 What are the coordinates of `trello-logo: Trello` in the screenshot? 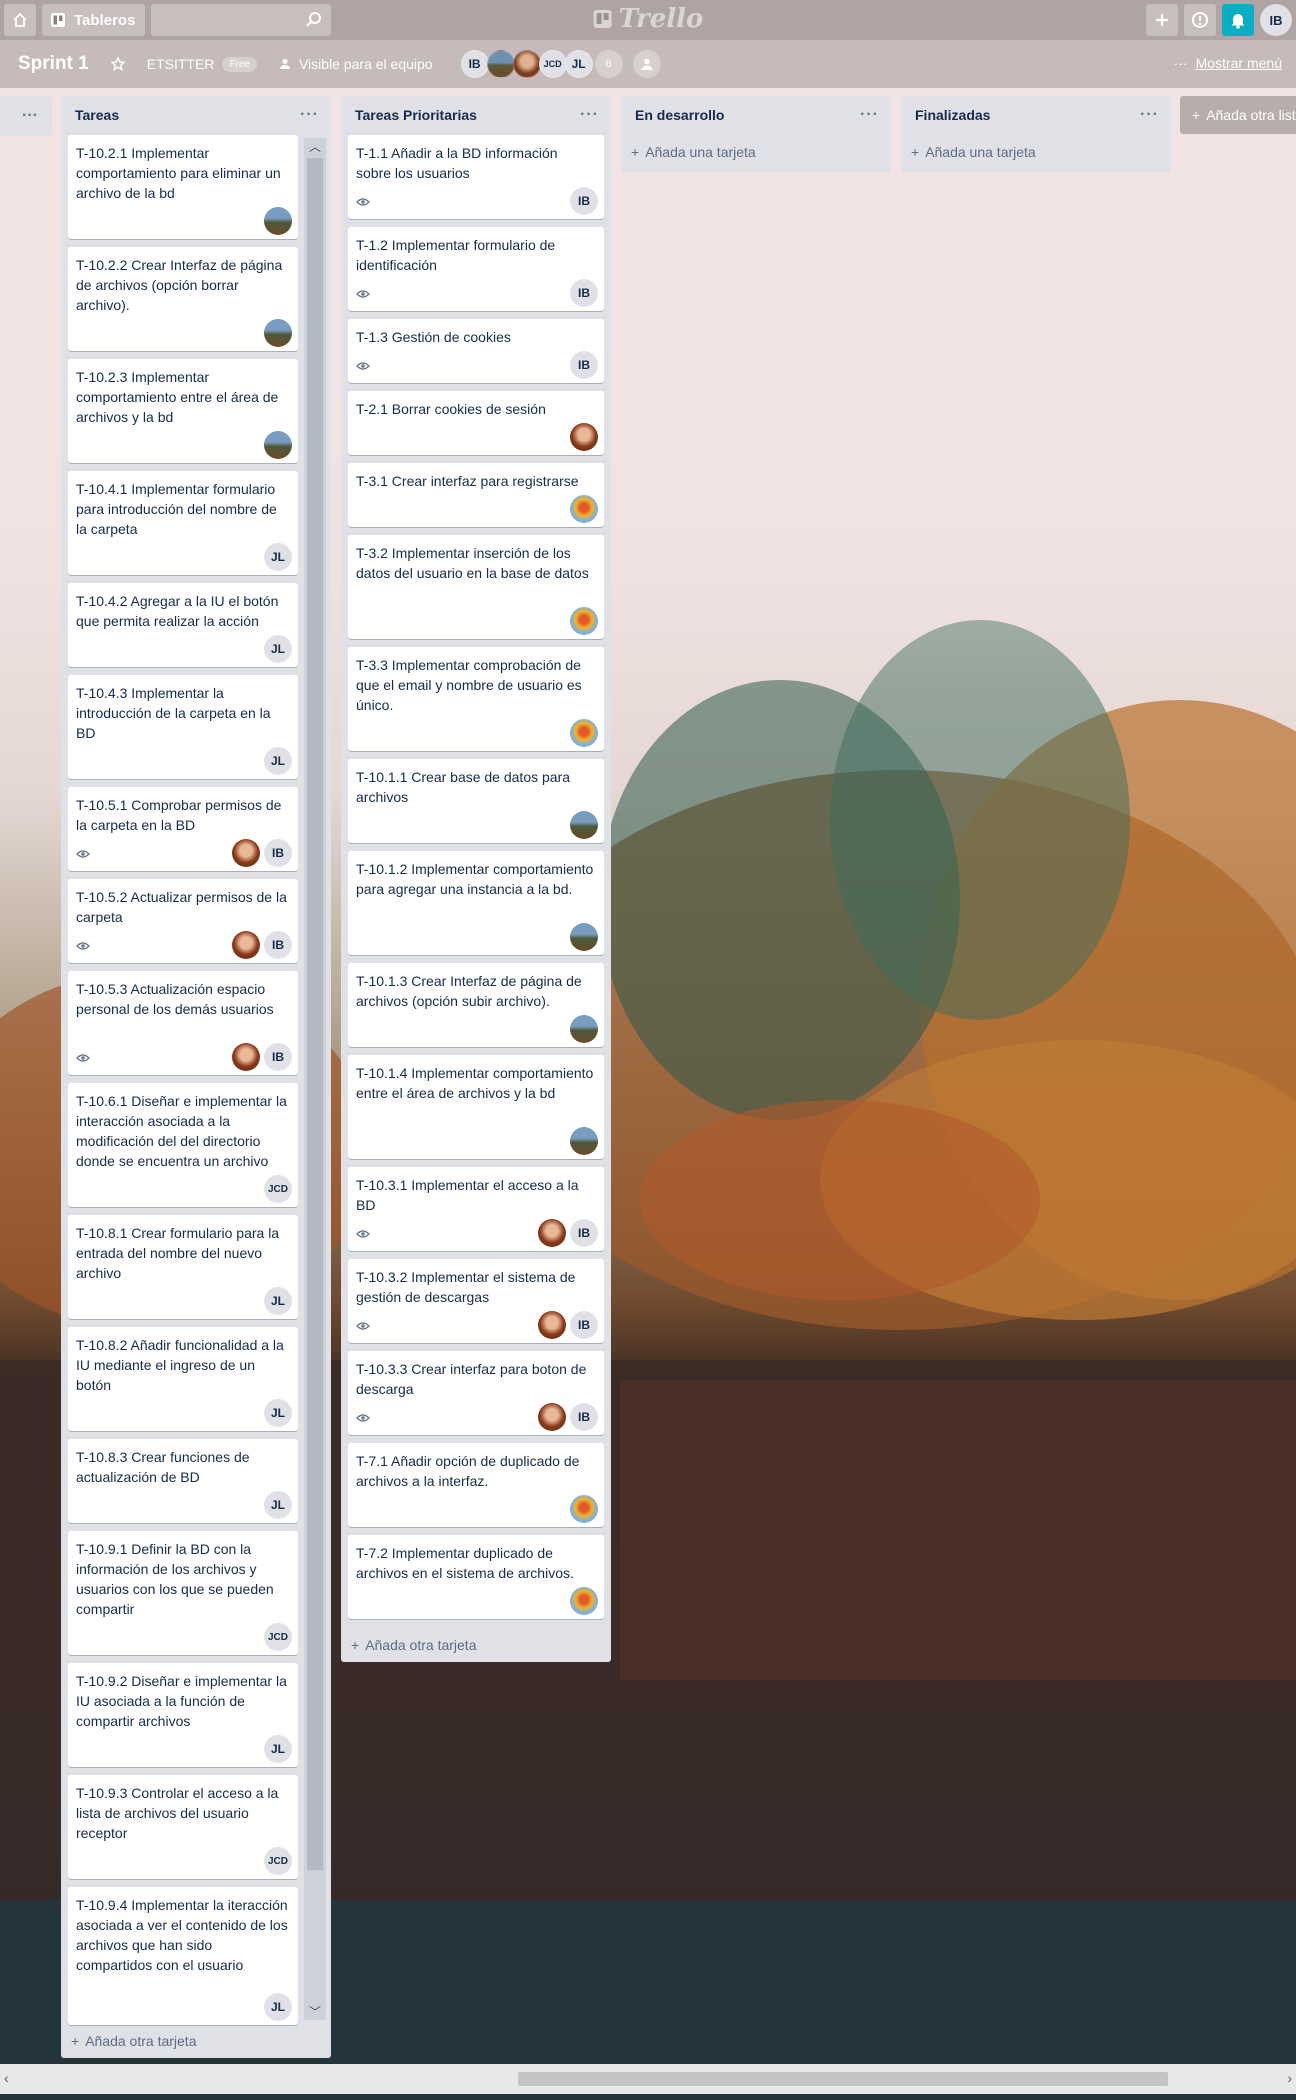 It's located at (648, 19).